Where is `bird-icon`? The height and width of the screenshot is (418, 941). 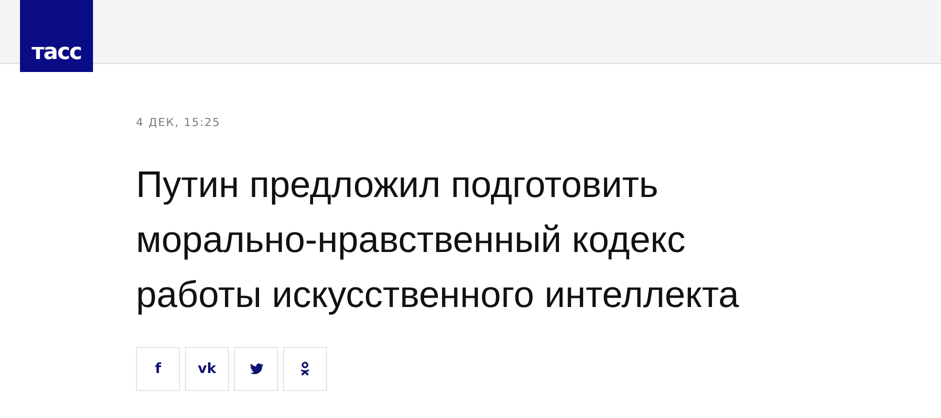 bird-icon is located at coordinates (256, 369).